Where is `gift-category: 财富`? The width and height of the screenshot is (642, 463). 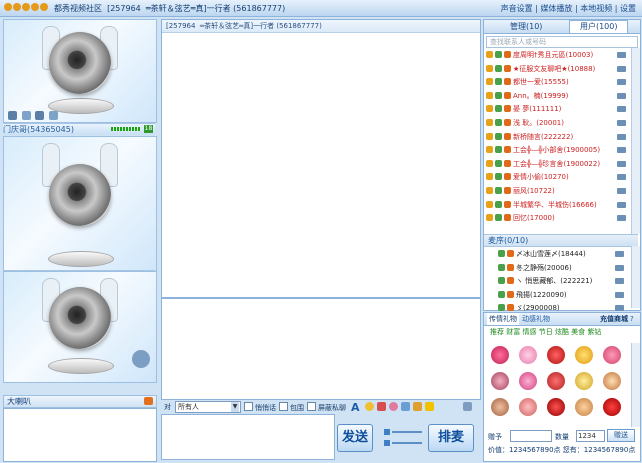
gift-category: 财富 is located at coordinates (513, 332).